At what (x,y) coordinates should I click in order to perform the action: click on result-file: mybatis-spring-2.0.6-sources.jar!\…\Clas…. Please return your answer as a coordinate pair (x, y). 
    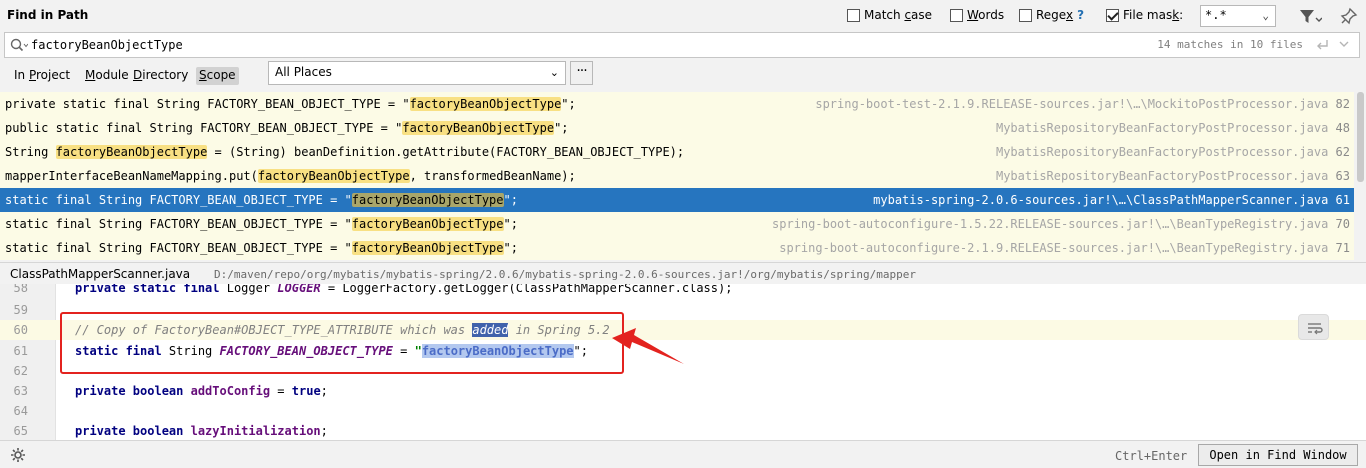
    Looking at the image, I should click on (1111, 200).